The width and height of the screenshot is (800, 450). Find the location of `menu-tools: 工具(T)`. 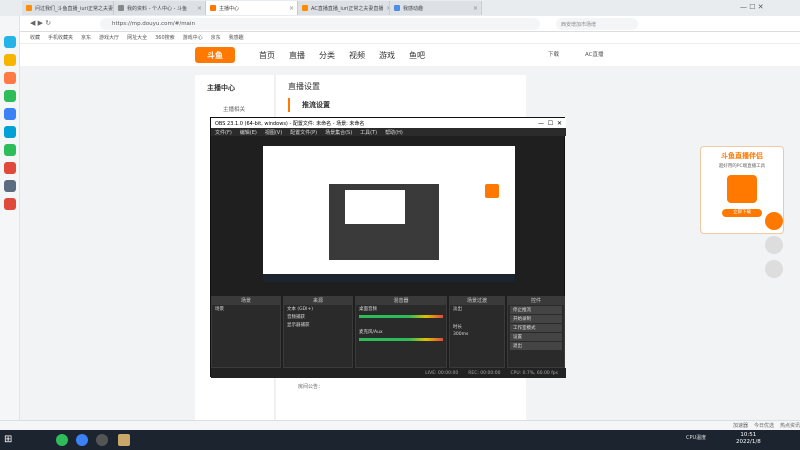

menu-tools: 工具(T) is located at coordinates (368, 132).